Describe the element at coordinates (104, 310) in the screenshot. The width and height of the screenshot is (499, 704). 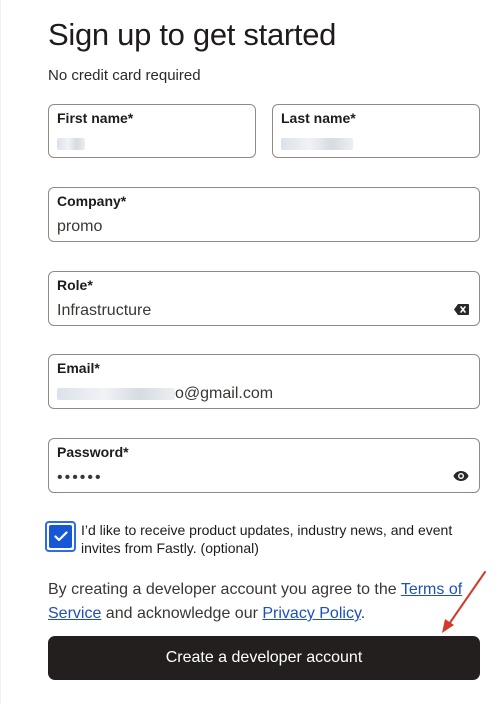
I see `role-value: Infrastructure` at that location.